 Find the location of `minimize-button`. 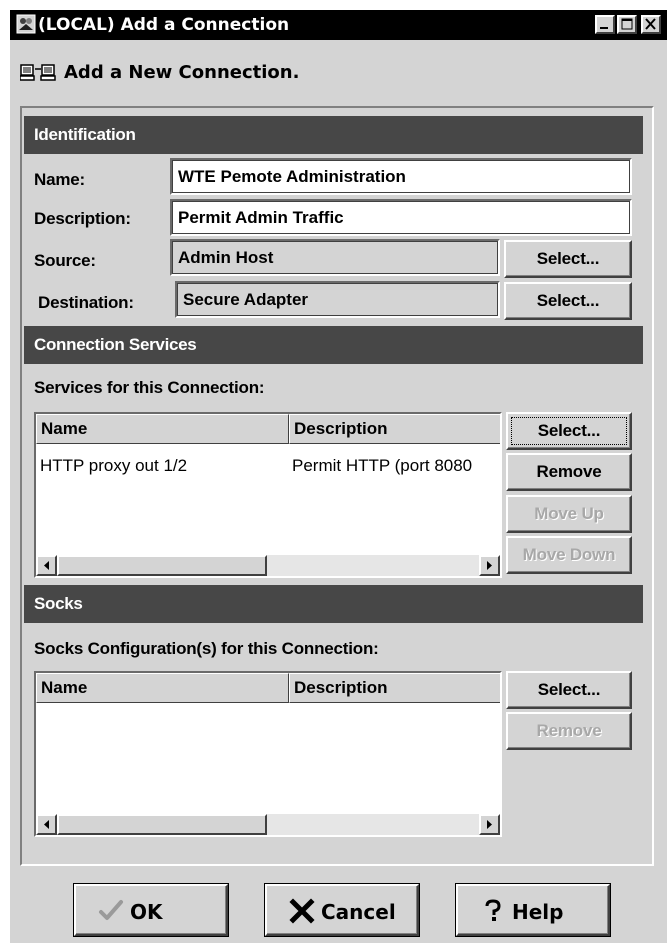

minimize-button is located at coordinates (605, 24).